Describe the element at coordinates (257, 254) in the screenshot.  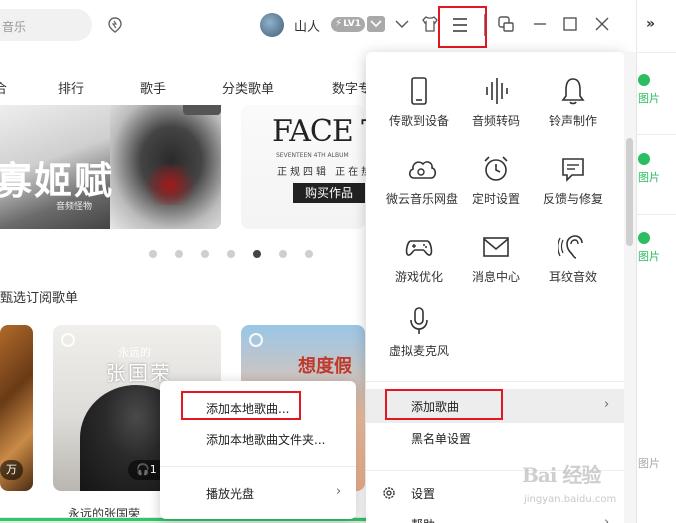
I see `carousel-dot-active` at that location.